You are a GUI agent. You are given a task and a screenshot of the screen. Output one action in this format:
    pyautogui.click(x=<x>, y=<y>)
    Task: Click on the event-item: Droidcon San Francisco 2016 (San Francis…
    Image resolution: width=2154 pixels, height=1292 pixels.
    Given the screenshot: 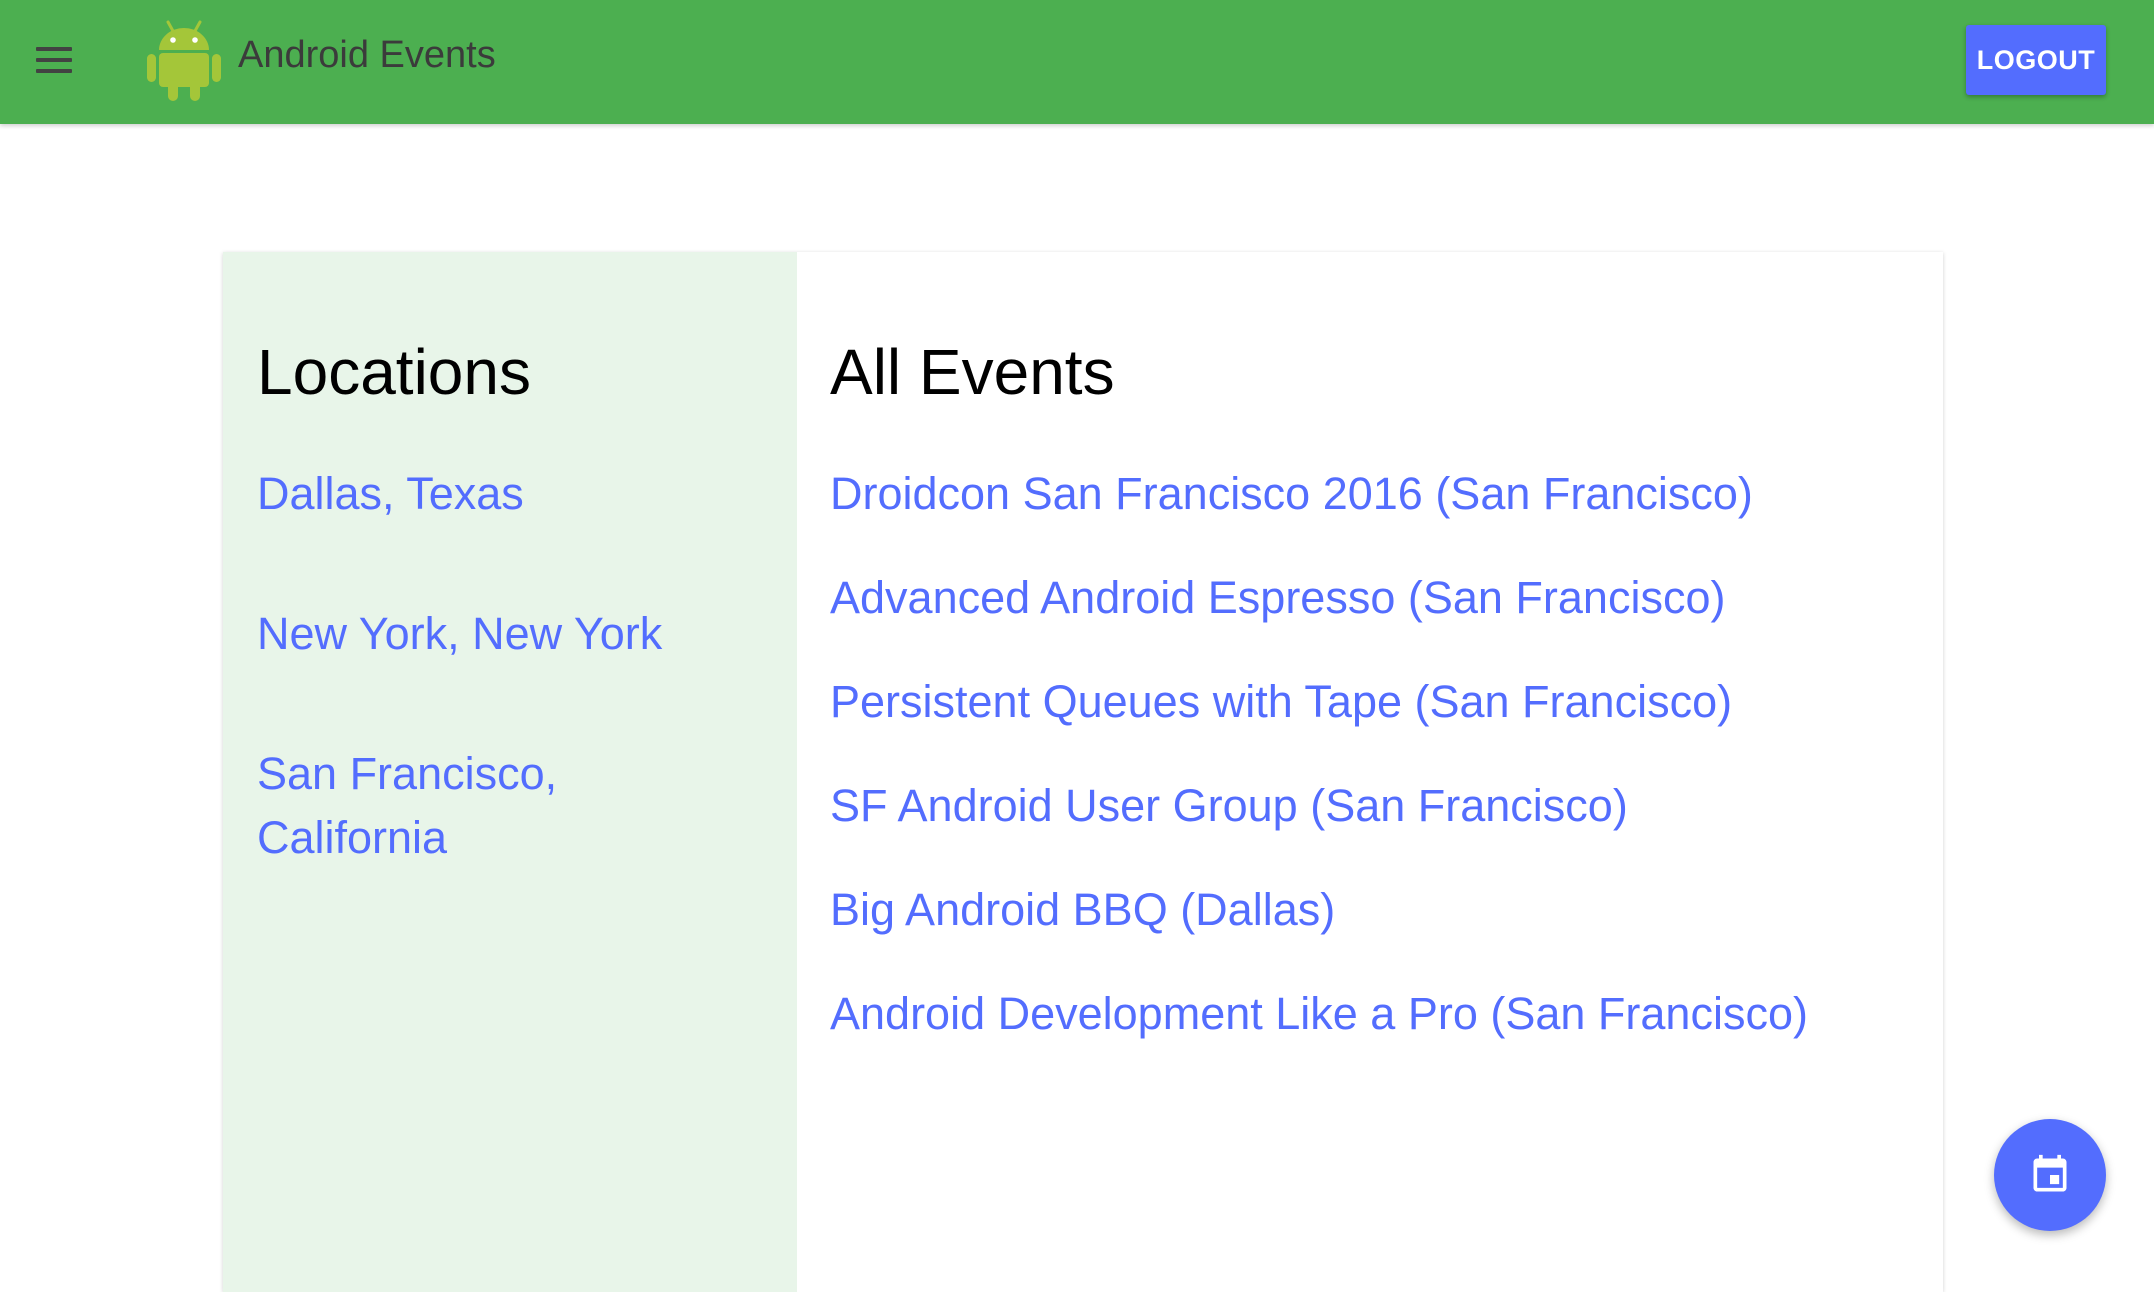 What is the action you would take?
    pyautogui.click(x=1350, y=494)
    